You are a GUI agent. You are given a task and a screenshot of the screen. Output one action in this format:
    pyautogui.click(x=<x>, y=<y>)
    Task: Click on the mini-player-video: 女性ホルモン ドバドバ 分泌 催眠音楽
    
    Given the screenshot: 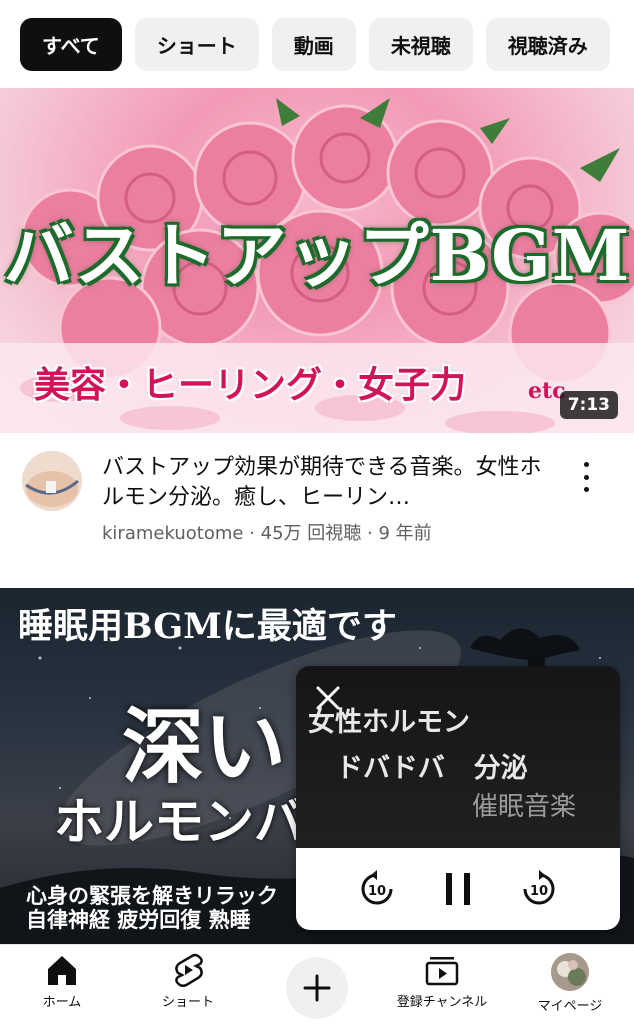 What is the action you would take?
    pyautogui.click(x=458, y=757)
    